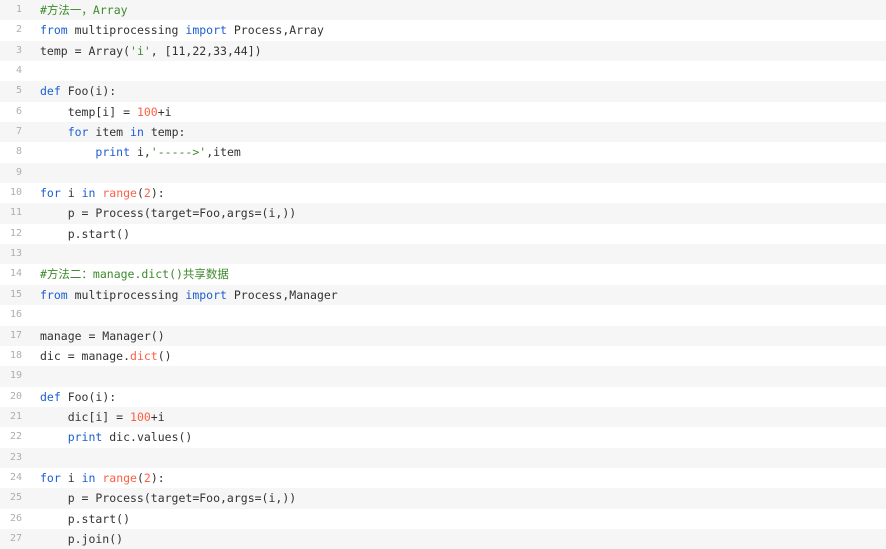 This screenshot has height=549, width=886. I want to click on code-token: '----->', so click(178, 152).